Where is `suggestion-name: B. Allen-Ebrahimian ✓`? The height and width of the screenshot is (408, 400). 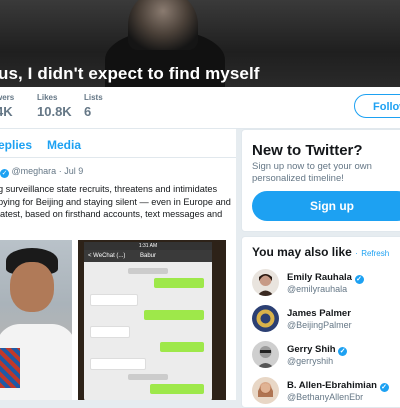
suggestion-name: B. Allen-Ebrahimian ✓ is located at coordinates (338, 386).